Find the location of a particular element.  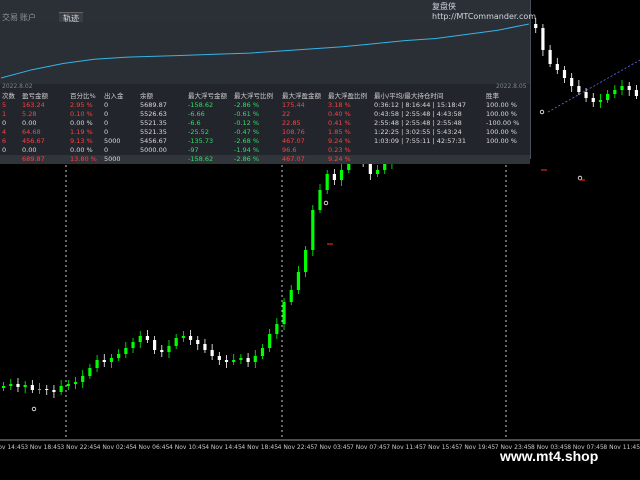

table-cell: 5526.63 is located at coordinates (153, 114).